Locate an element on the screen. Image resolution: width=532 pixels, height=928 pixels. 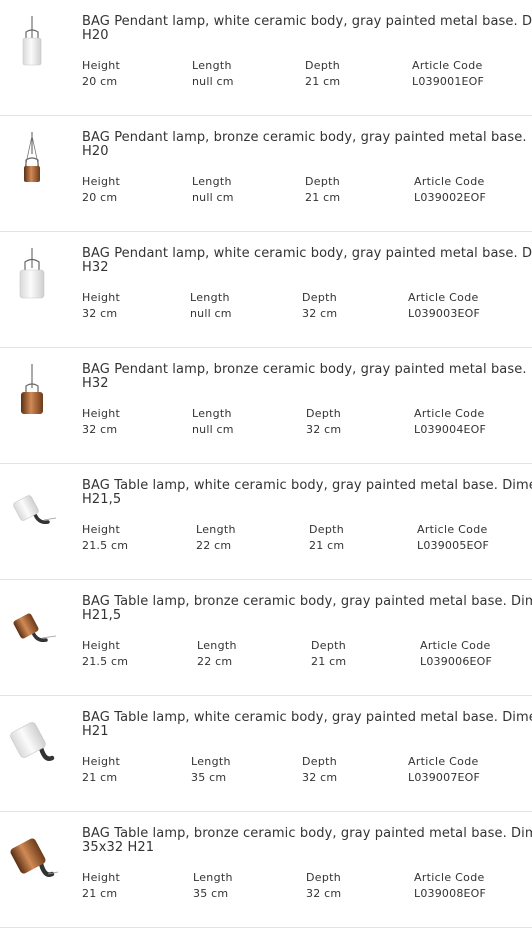
spec-article-code-value: L039008EOF is located at coordinates (450, 893).